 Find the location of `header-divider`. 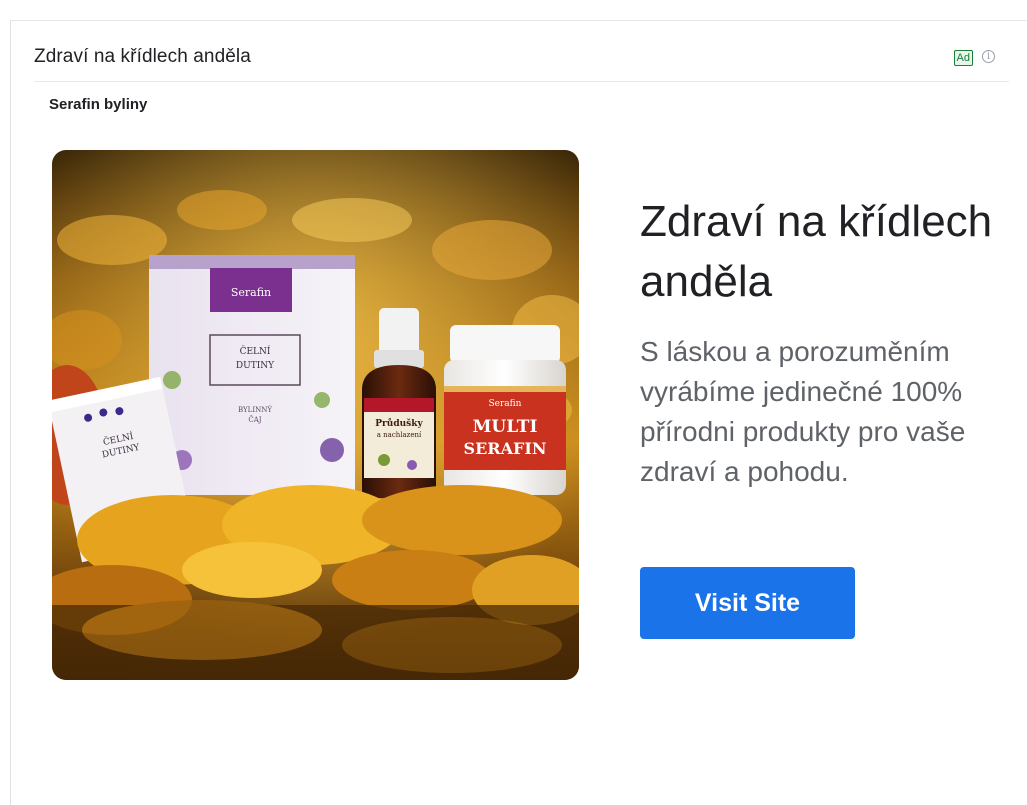

header-divider is located at coordinates (521, 81).